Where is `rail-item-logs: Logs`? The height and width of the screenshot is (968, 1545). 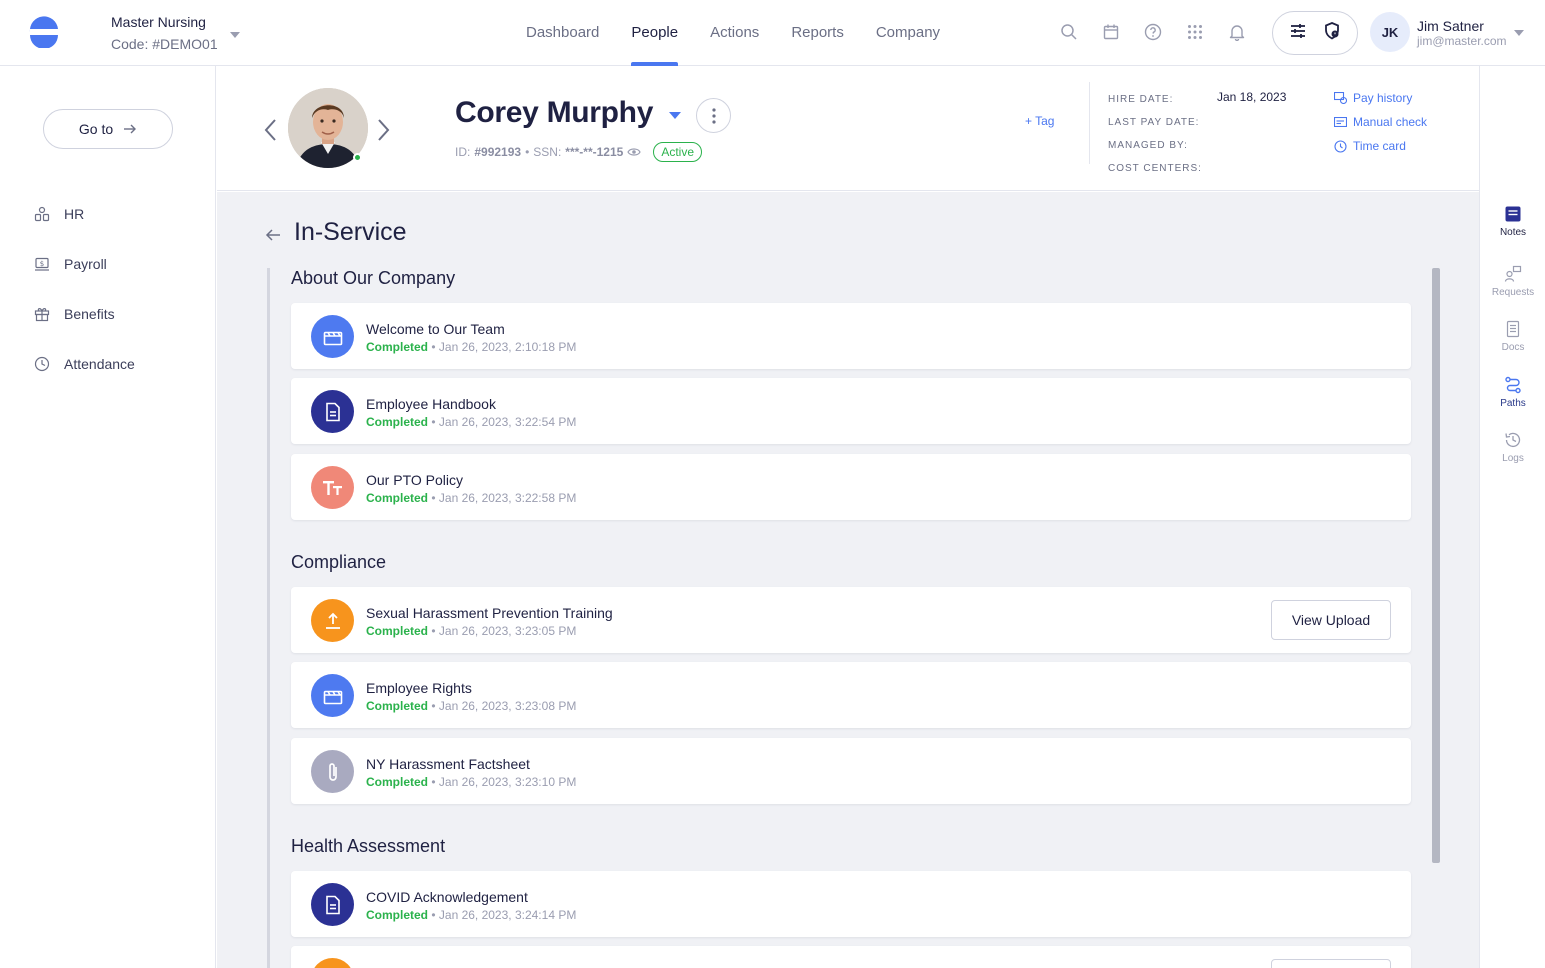 rail-item-logs: Logs is located at coordinates (1512, 447).